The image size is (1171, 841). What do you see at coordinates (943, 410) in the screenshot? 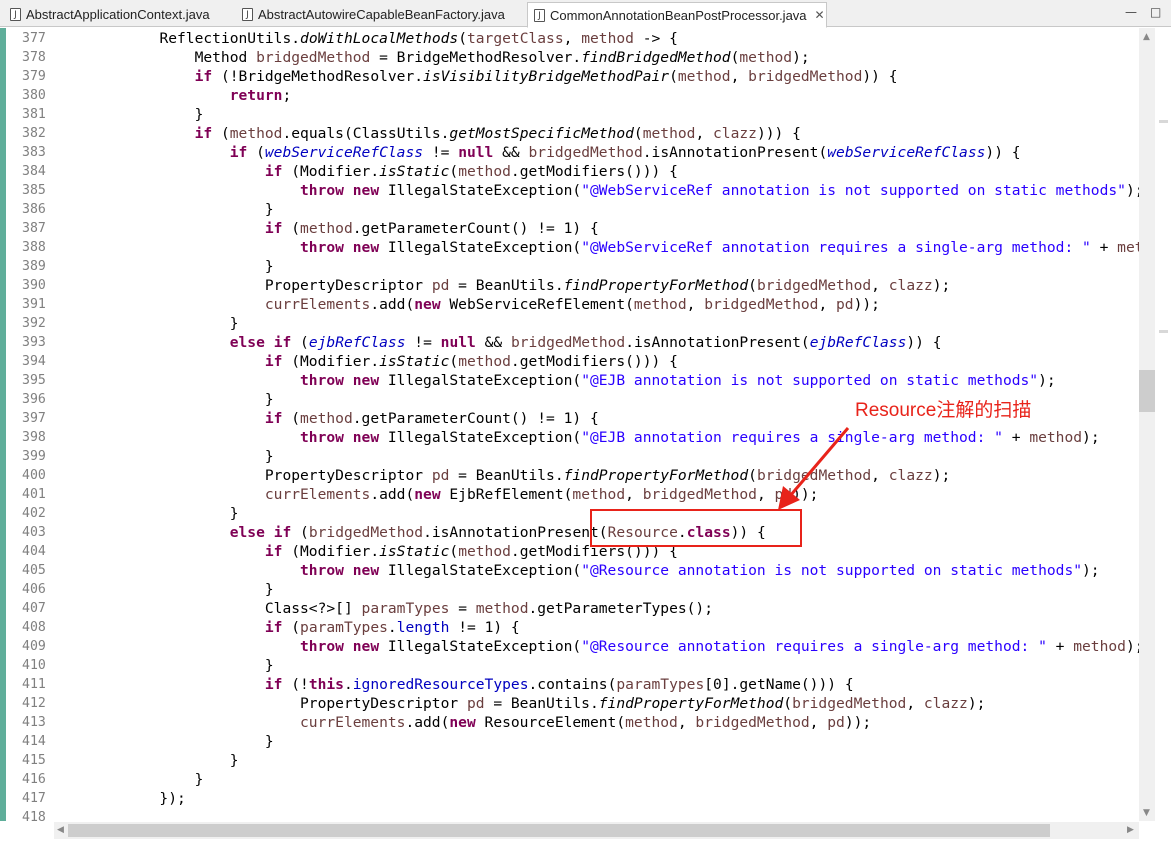
I see `annotation-label: Resource注解的扫描` at bounding box center [943, 410].